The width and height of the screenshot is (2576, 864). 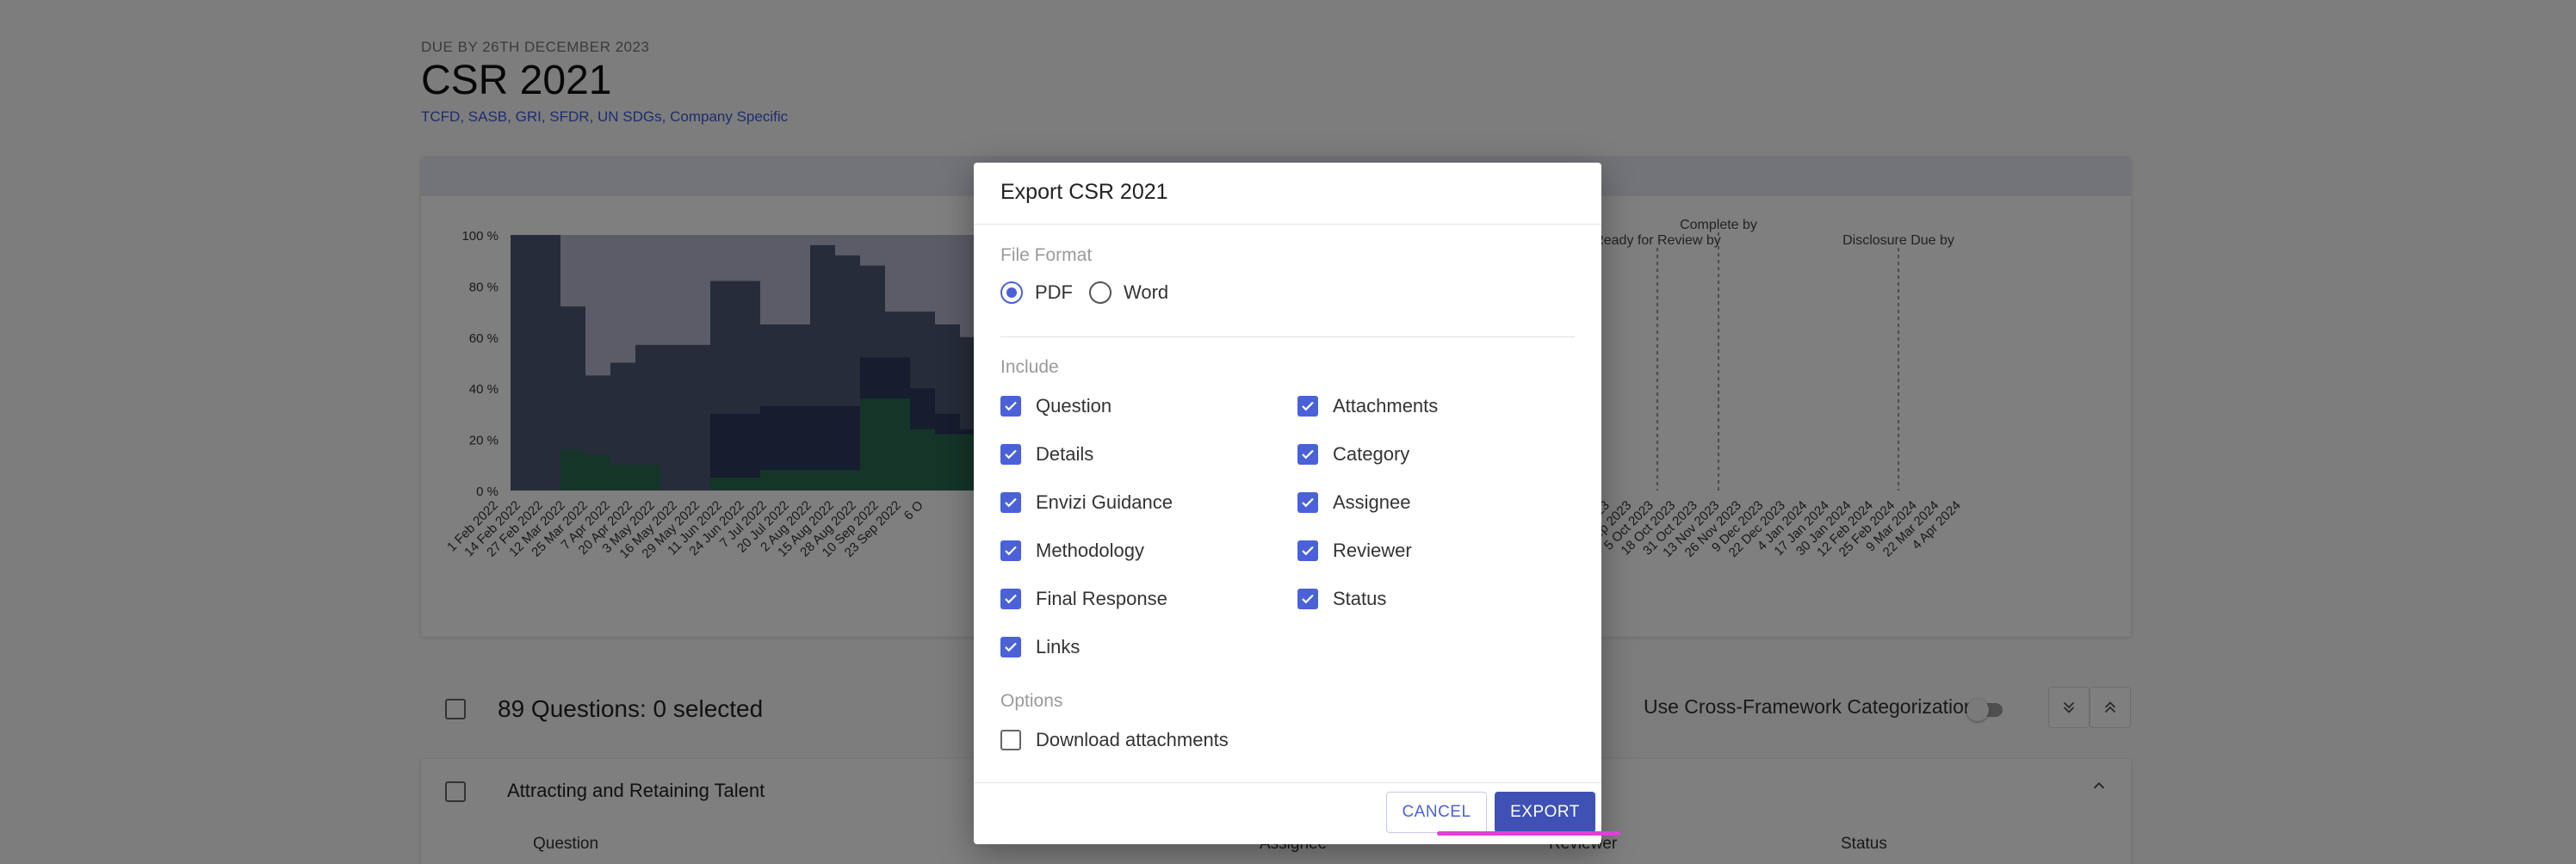 What do you see at coordinates (1104, 502) in the screenshot?
I see `include-envizi-guidance-label: Envizi Guidance` at bounding box center [1104, 502].